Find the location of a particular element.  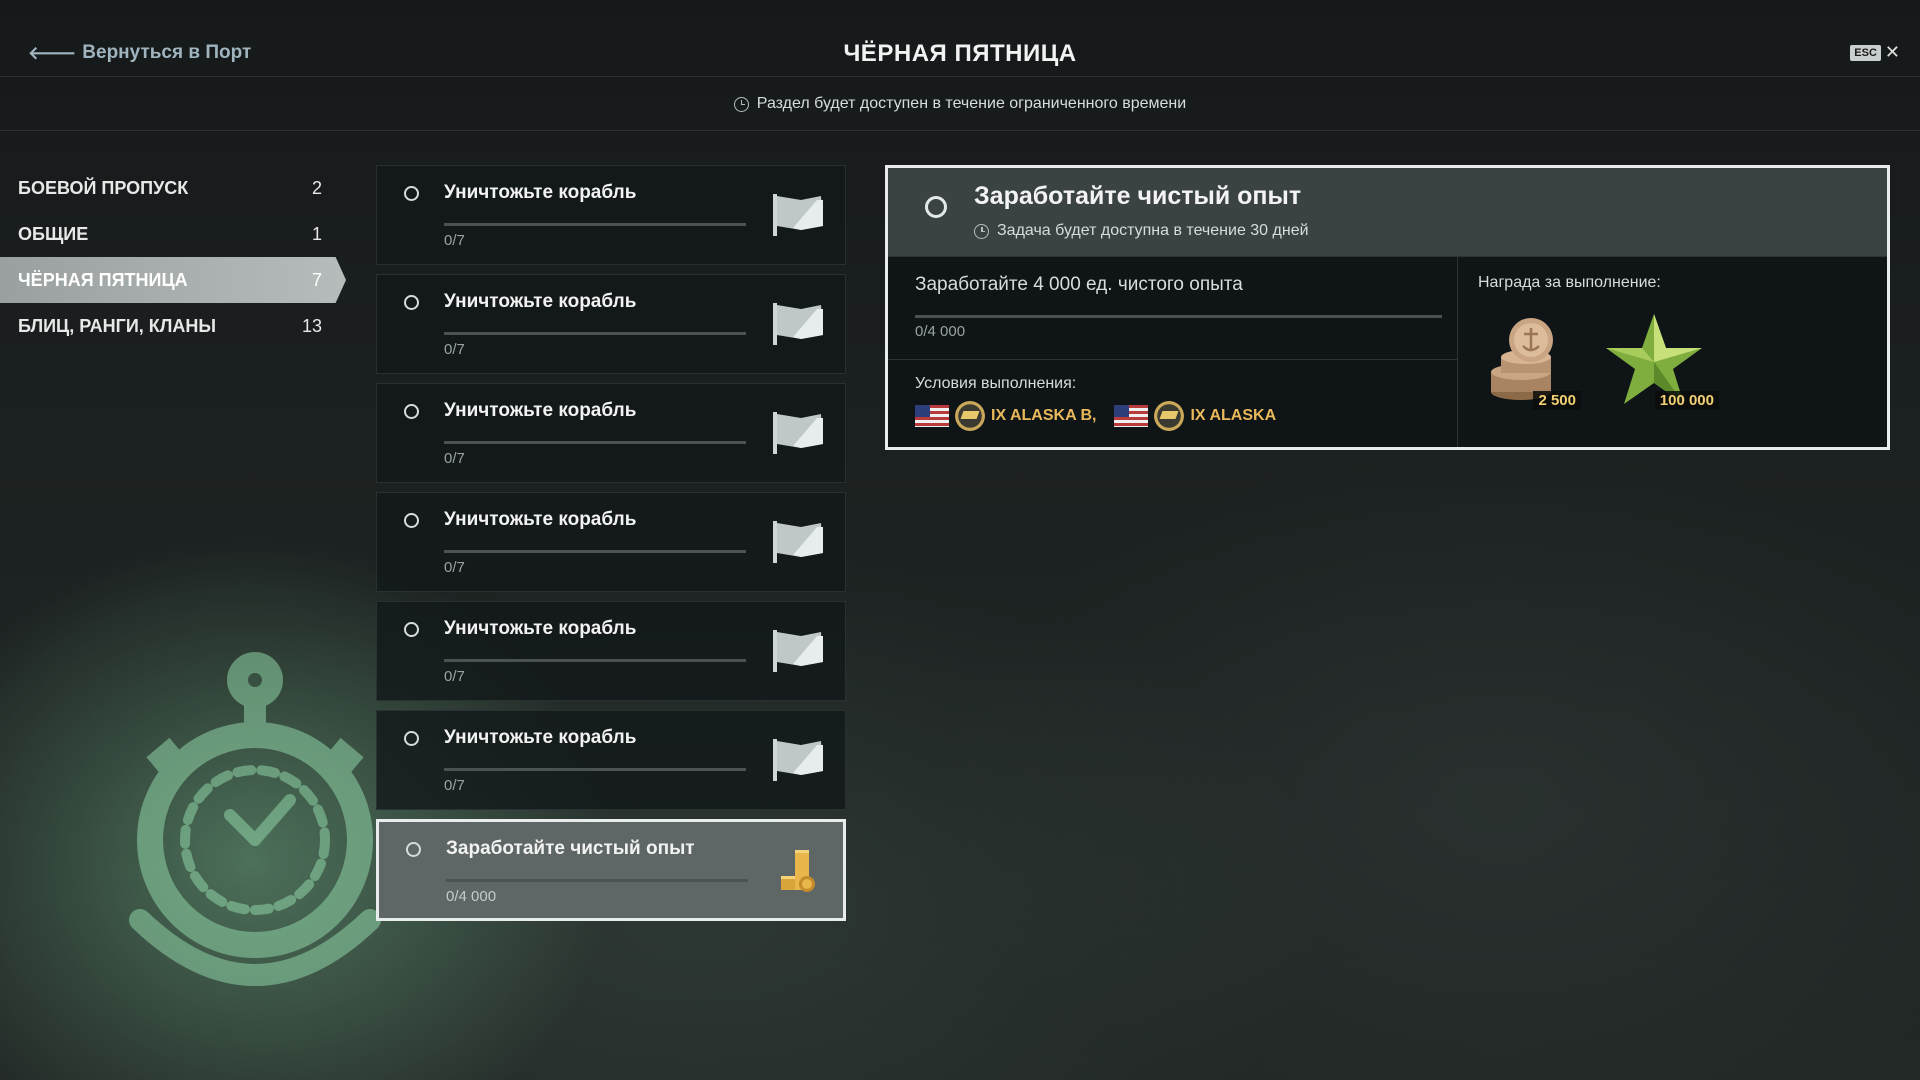

sidebar-item-battle-pass: БОЕВОЙ ПРОПУСК 2 is located at coordinates (173, 188).